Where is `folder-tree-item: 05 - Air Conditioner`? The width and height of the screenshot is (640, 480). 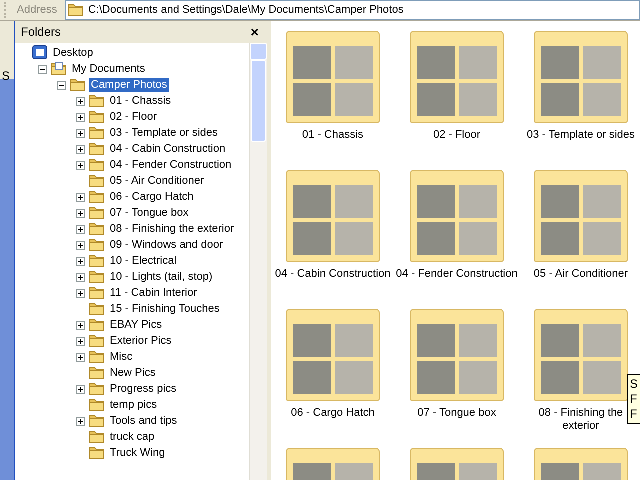 folder-tree-item: 05 - Air Conditioner is located at coordinates (157, 181).